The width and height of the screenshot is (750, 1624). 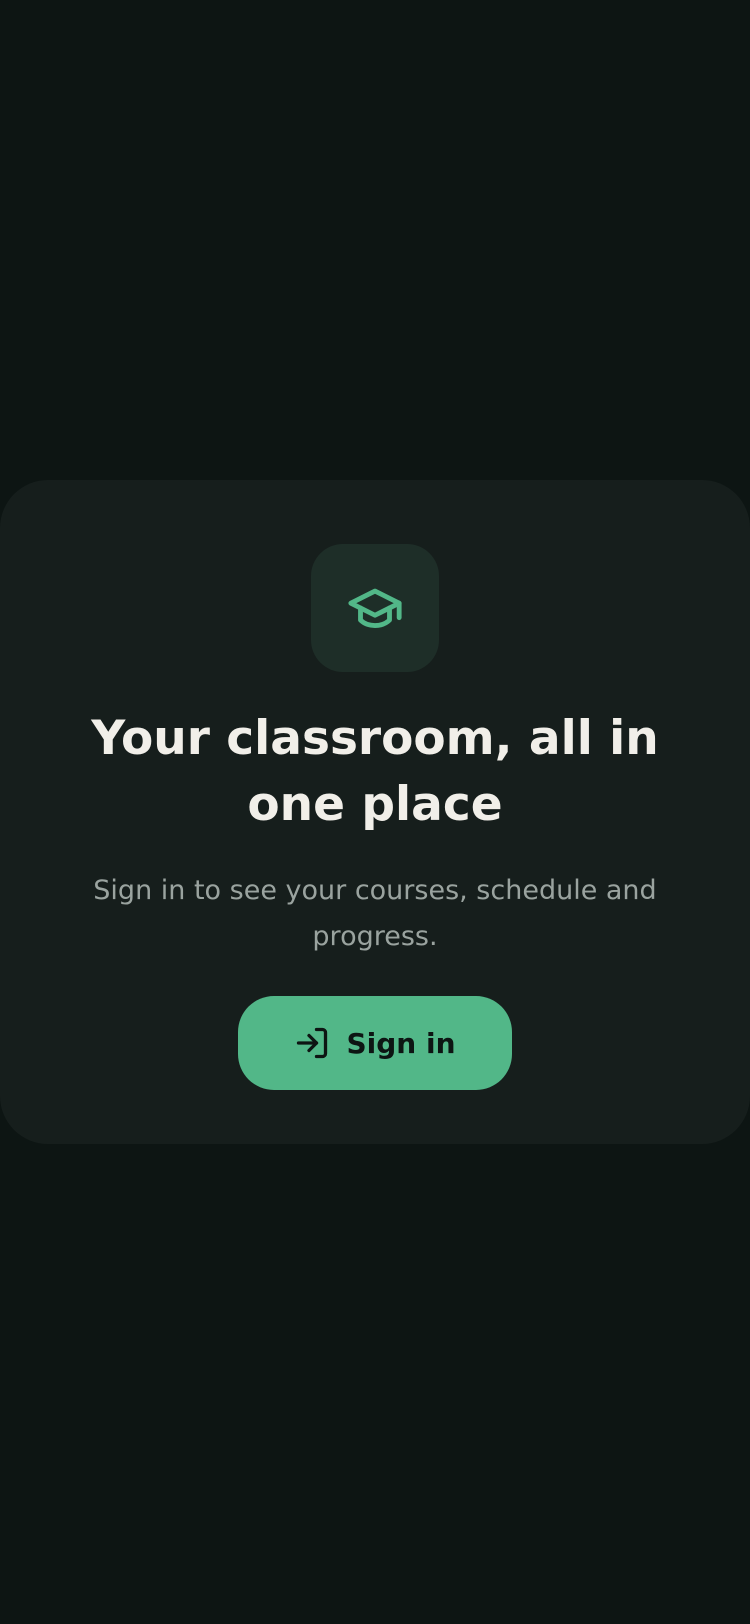 I want to click on sign-in-button: Sign in, so click(x=375, y=1043).